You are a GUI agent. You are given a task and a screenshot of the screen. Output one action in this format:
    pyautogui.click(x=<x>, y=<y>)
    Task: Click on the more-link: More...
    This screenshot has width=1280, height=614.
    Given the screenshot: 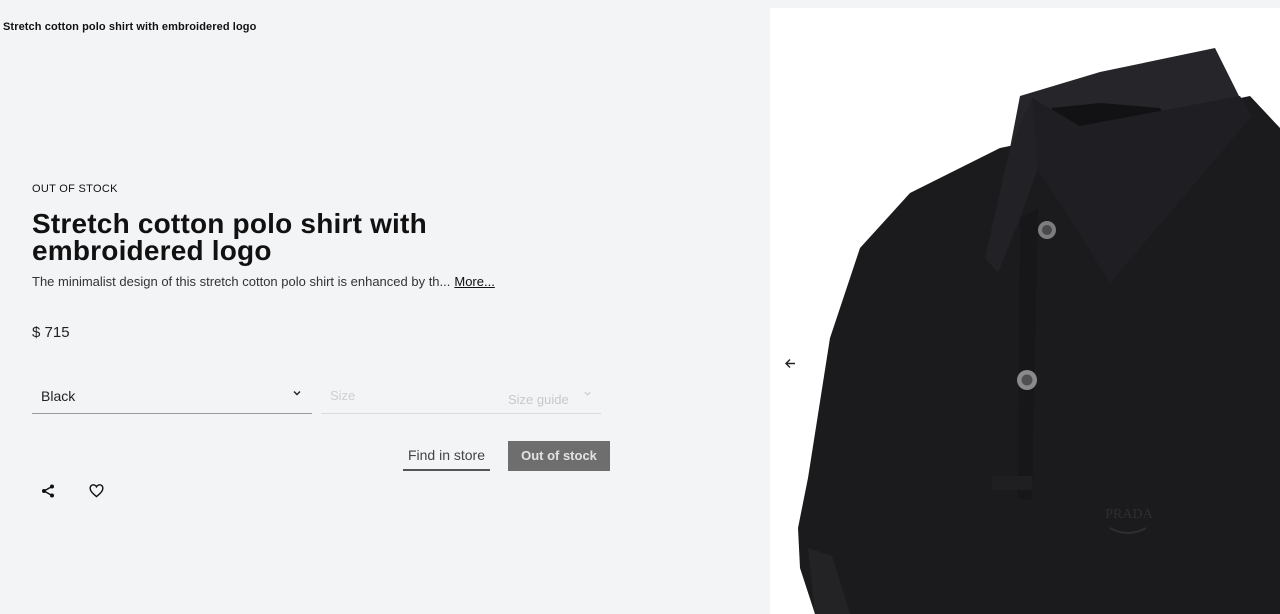 What is the action you would take?
    pyautogui.click(x=474, y=281)
    